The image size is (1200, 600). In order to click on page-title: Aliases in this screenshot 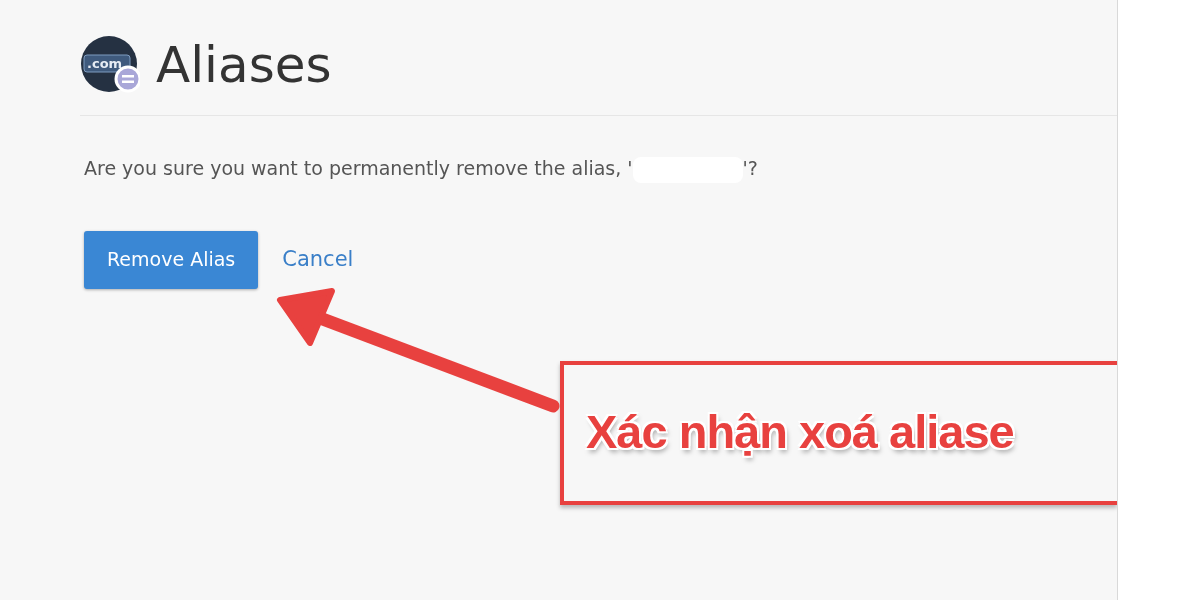, I will do `click(244, 64)`.